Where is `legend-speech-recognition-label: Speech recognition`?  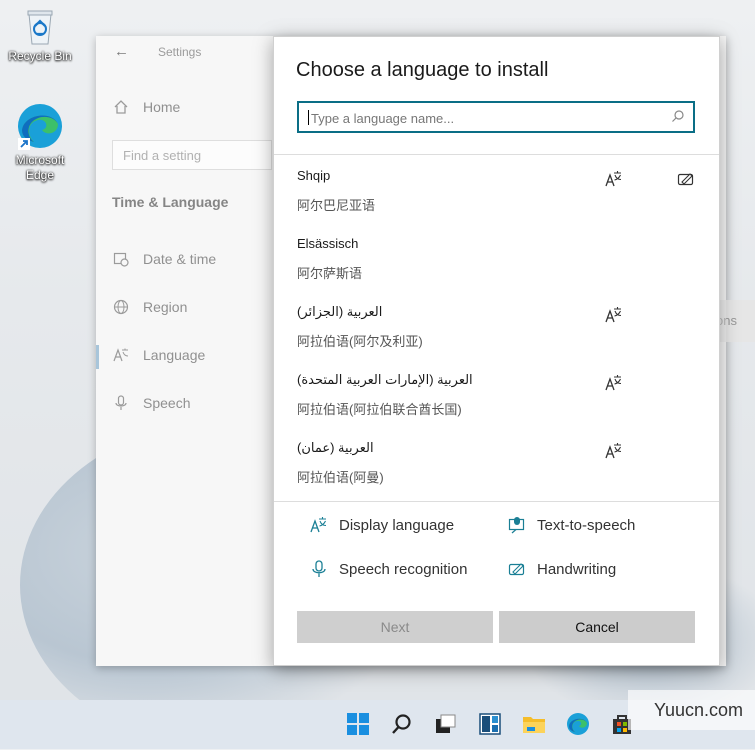 legend-speech-recognition-label: Speech recognition is located at coordinates (403, 569).